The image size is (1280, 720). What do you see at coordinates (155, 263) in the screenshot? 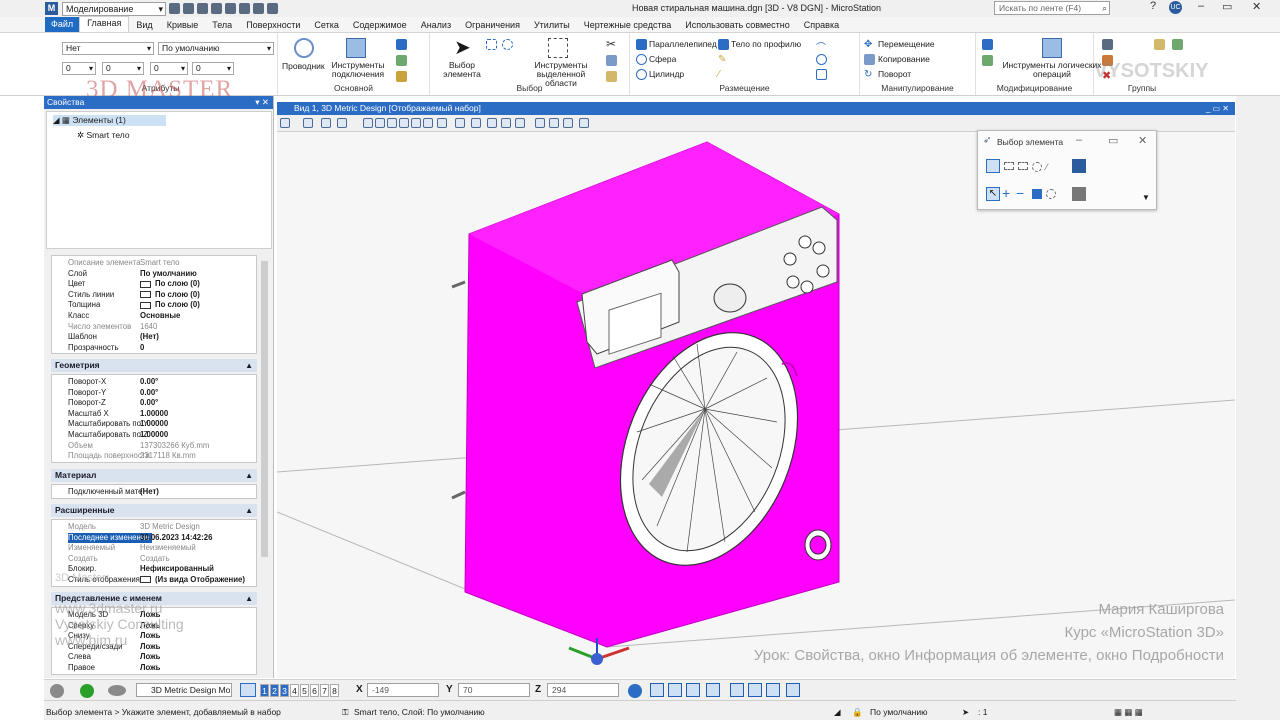
I see `property-row: Описание элемента Smart тело` at bounding box center [155, 263].